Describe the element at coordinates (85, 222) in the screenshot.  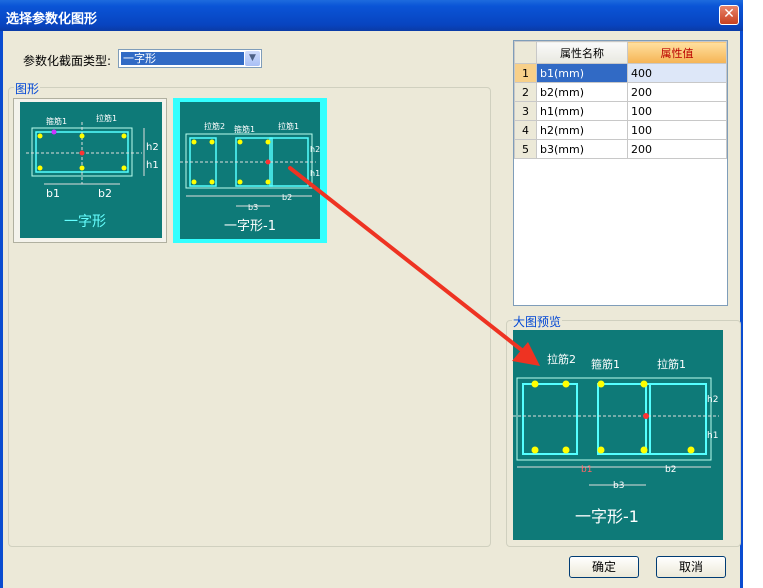
I see `shape-1-caption: 一字形` at that location.